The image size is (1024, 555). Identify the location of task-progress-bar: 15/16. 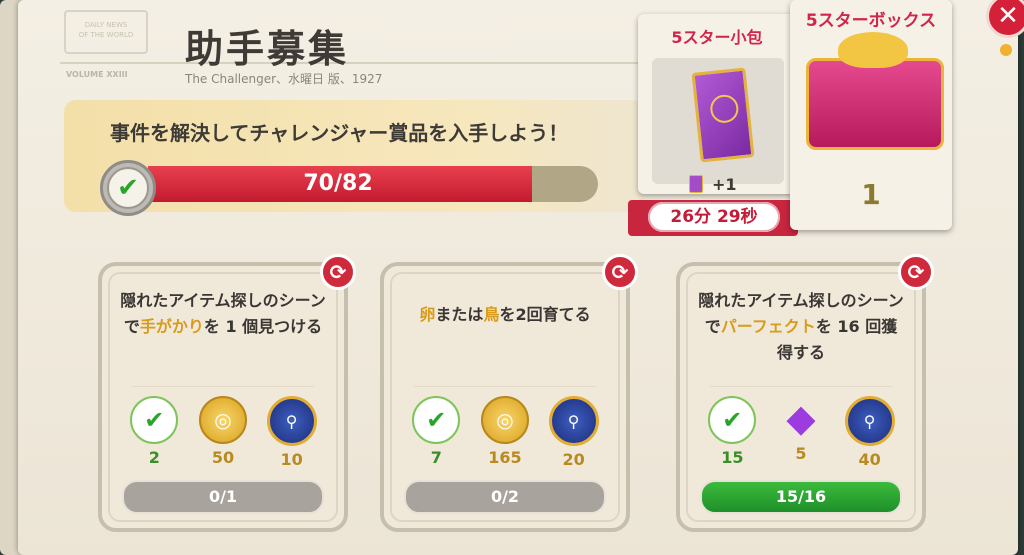
(801, 497).